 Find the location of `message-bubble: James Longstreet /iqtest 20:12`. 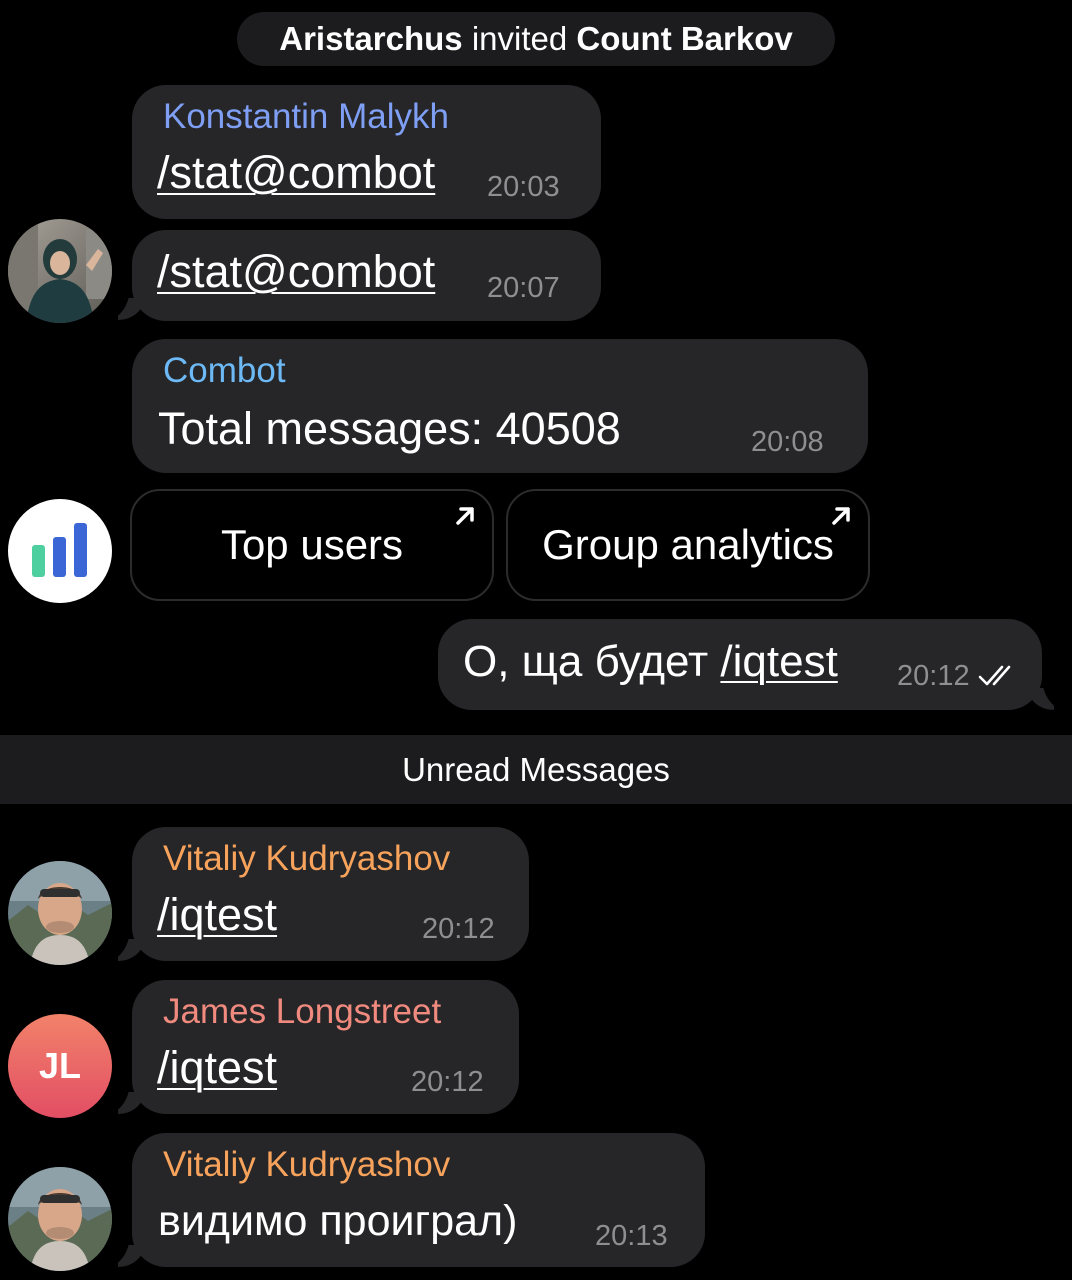

message-bubble: James Longstreet /iqtest 20:12 is located at coordinates (325, 1047).